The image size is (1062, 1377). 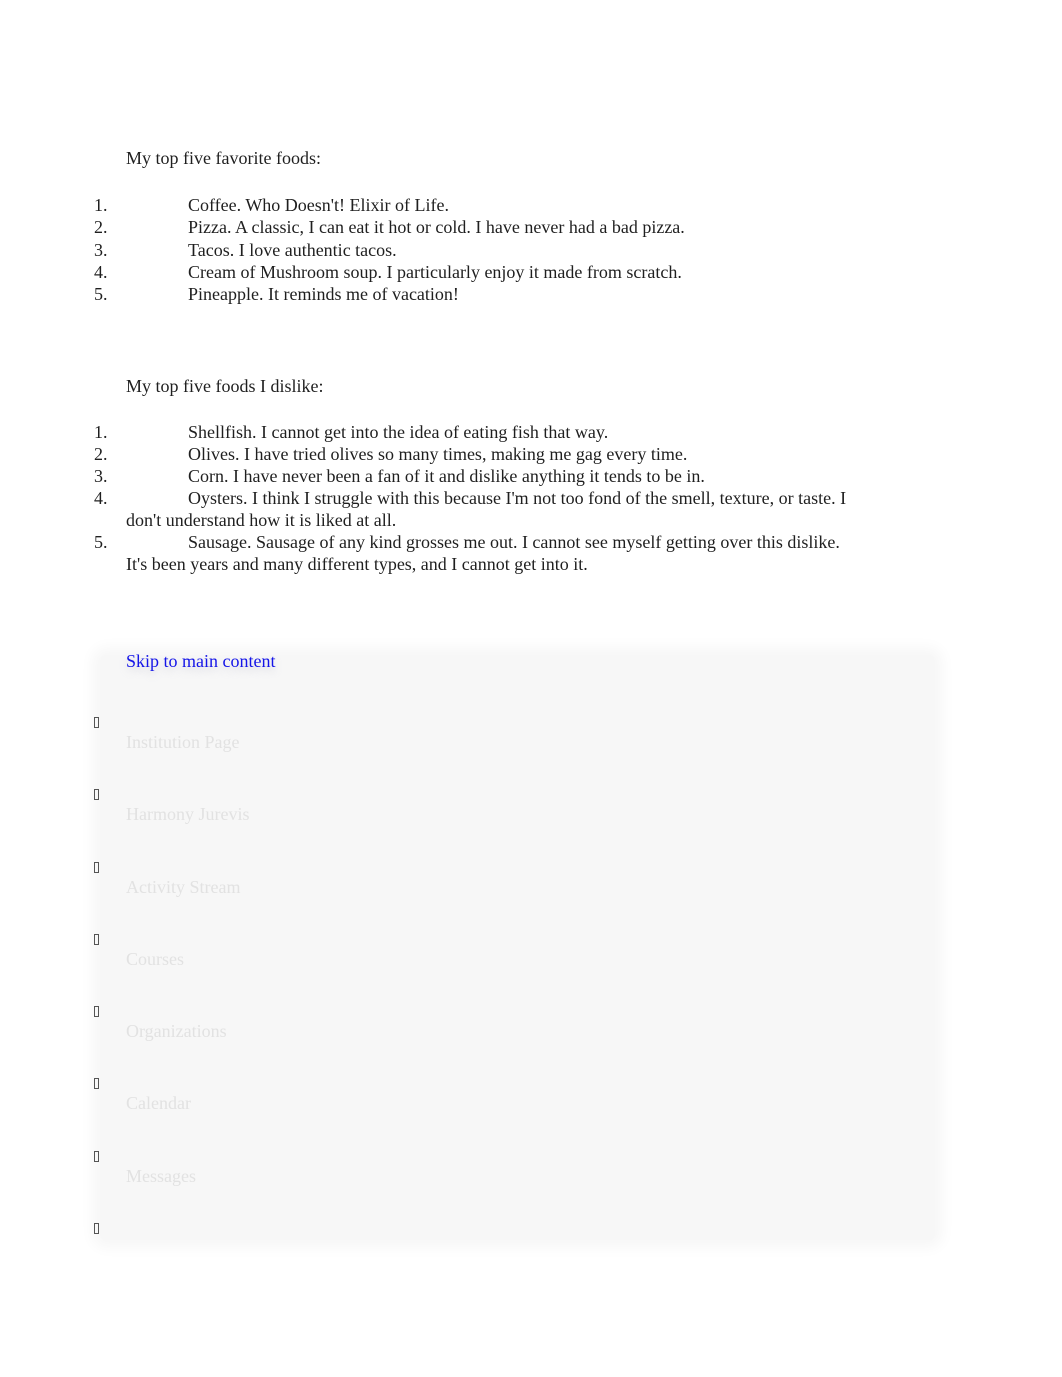 What do you see at coordinates (450, 1113) in the screenshot?
I see `nav-item-calendar: Calendar` at bounding box center [450, 1113].